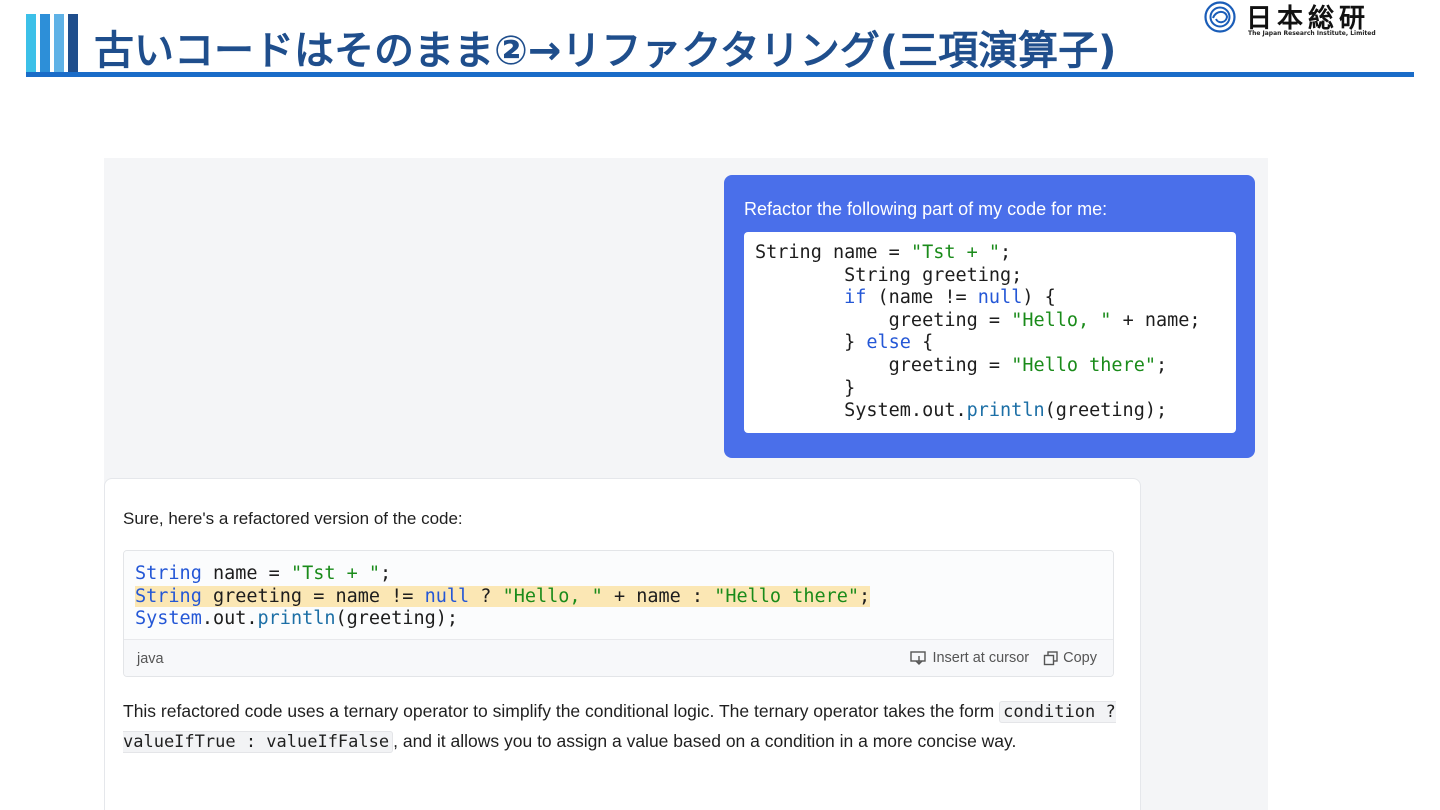 This screenshot has width=1440, height=810. I want to click on title-accent-bars, so click(54, 43).